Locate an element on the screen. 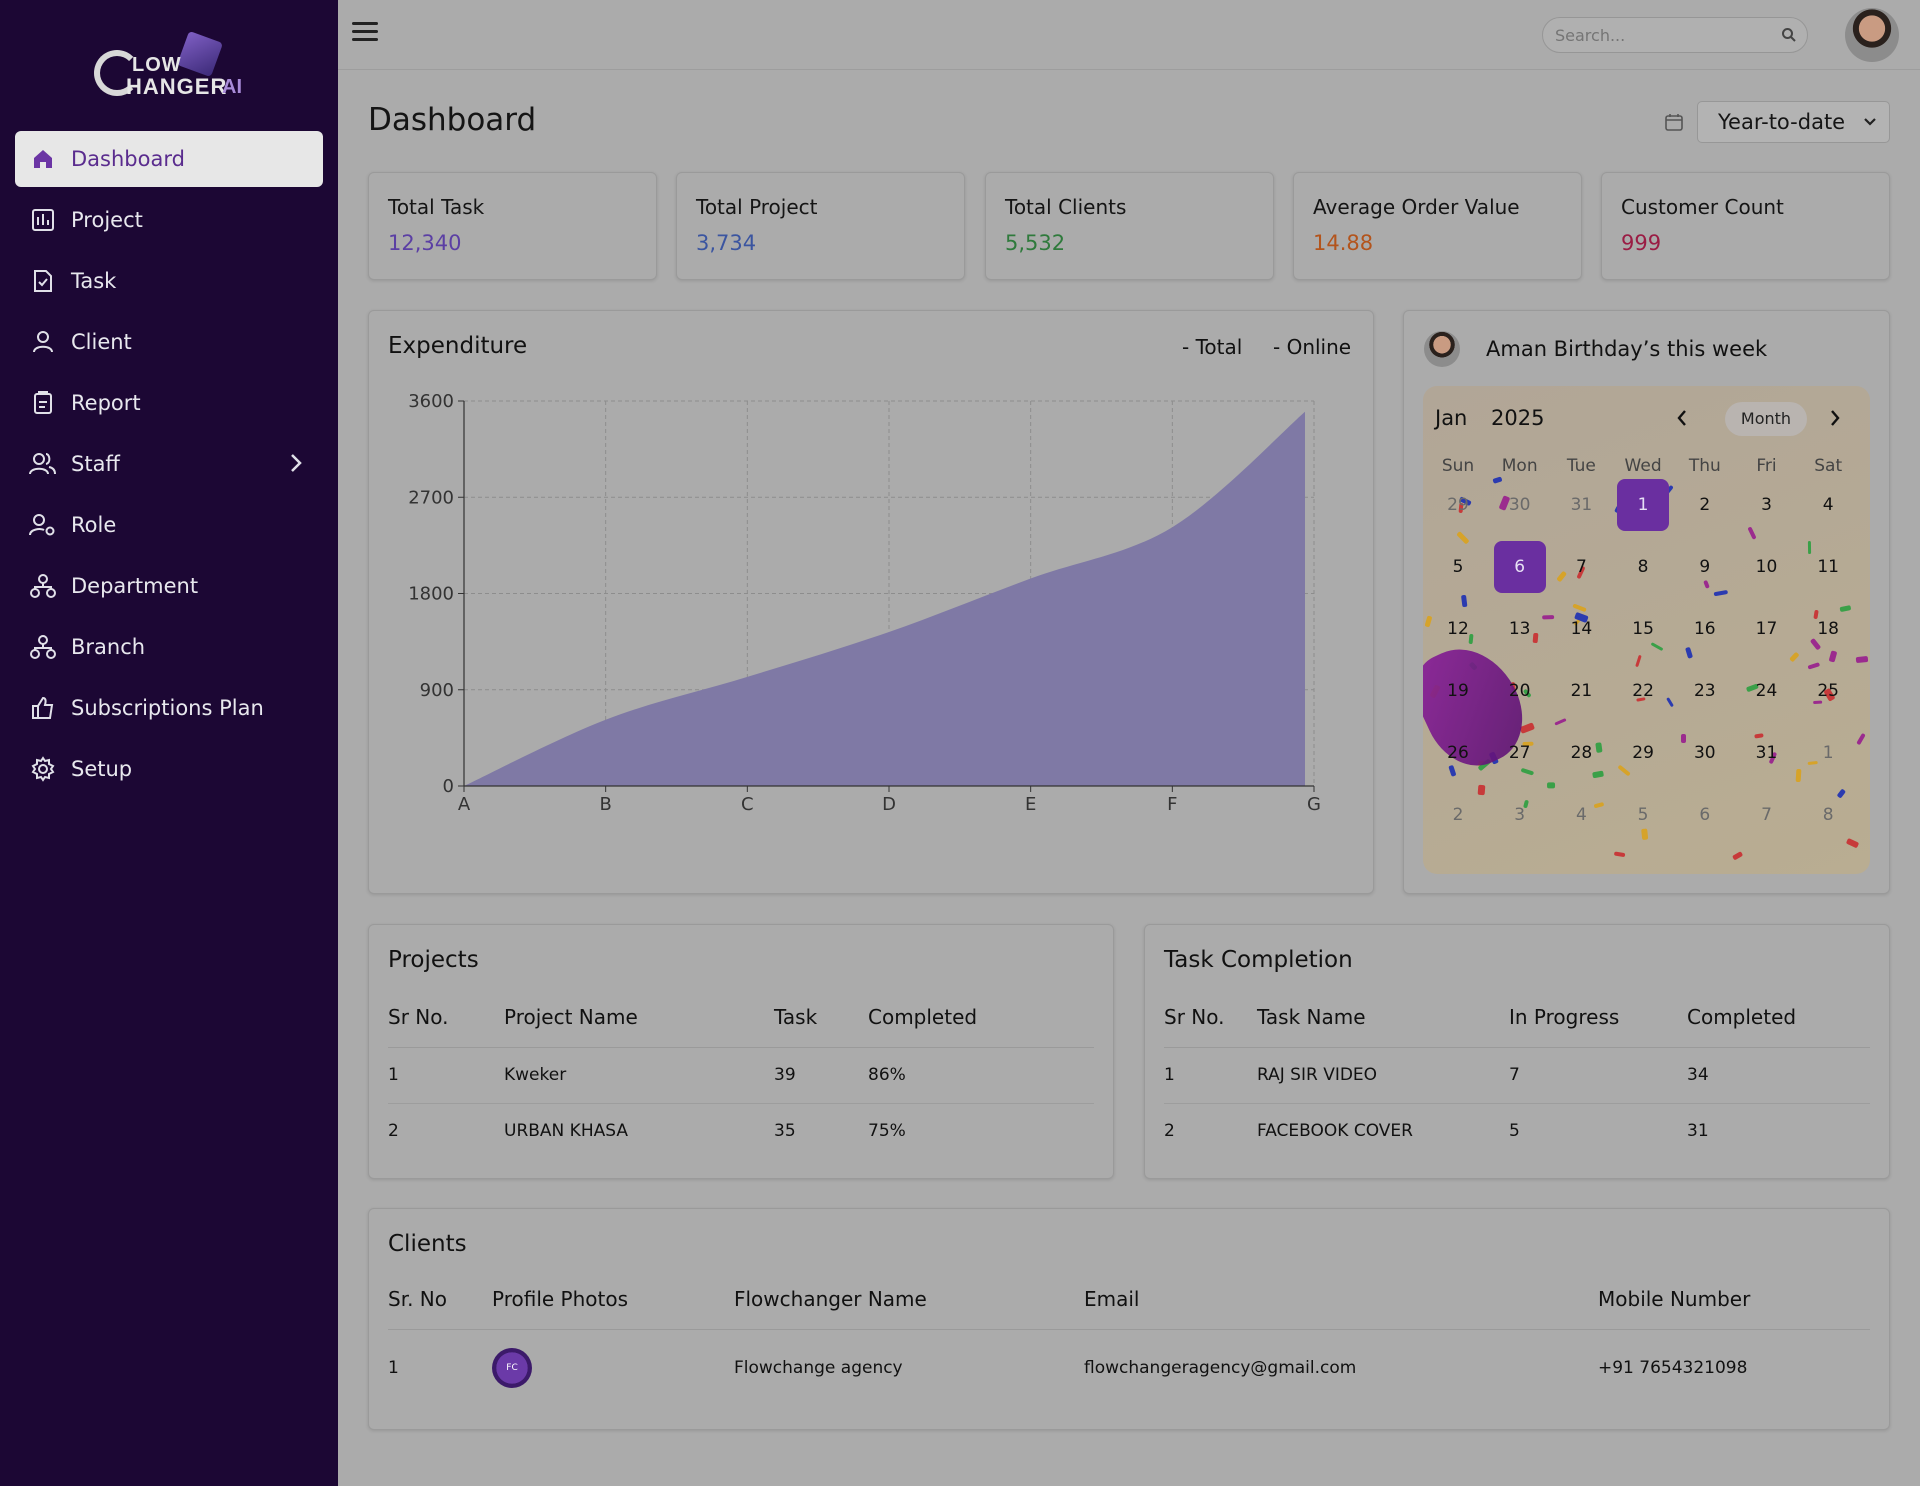 This screenshot has height=1486, width=1920. calendar-day: 11 is located at coordinates (1828, 567).